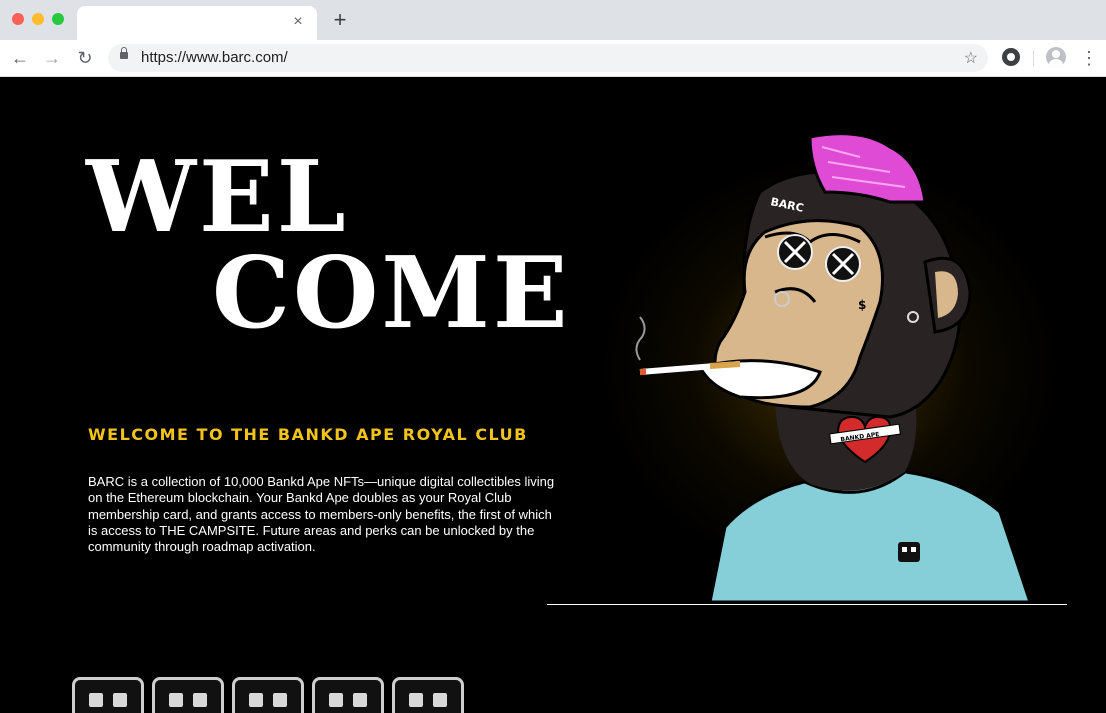 The width and height of the screenshot is (1106, 713). I want to click on tab-close-icon: ×, so click(298, 22).